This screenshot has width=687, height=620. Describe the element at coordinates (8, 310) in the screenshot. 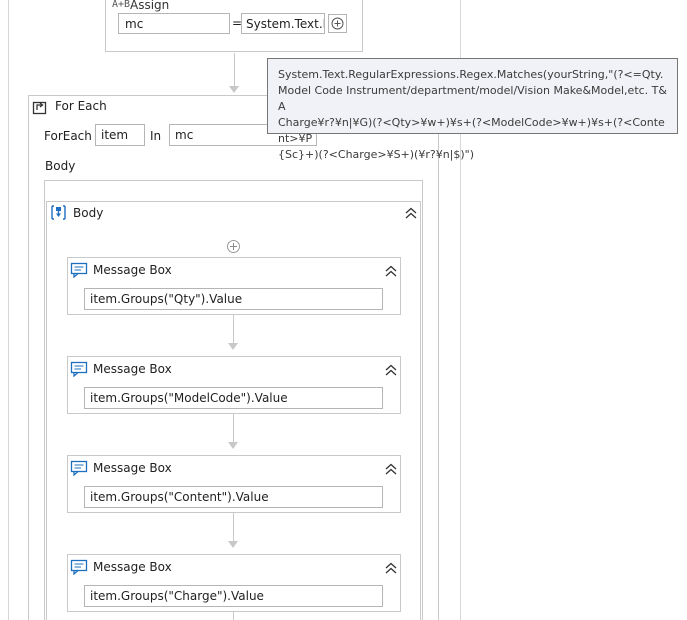

I see `designer-left-border` at that location.